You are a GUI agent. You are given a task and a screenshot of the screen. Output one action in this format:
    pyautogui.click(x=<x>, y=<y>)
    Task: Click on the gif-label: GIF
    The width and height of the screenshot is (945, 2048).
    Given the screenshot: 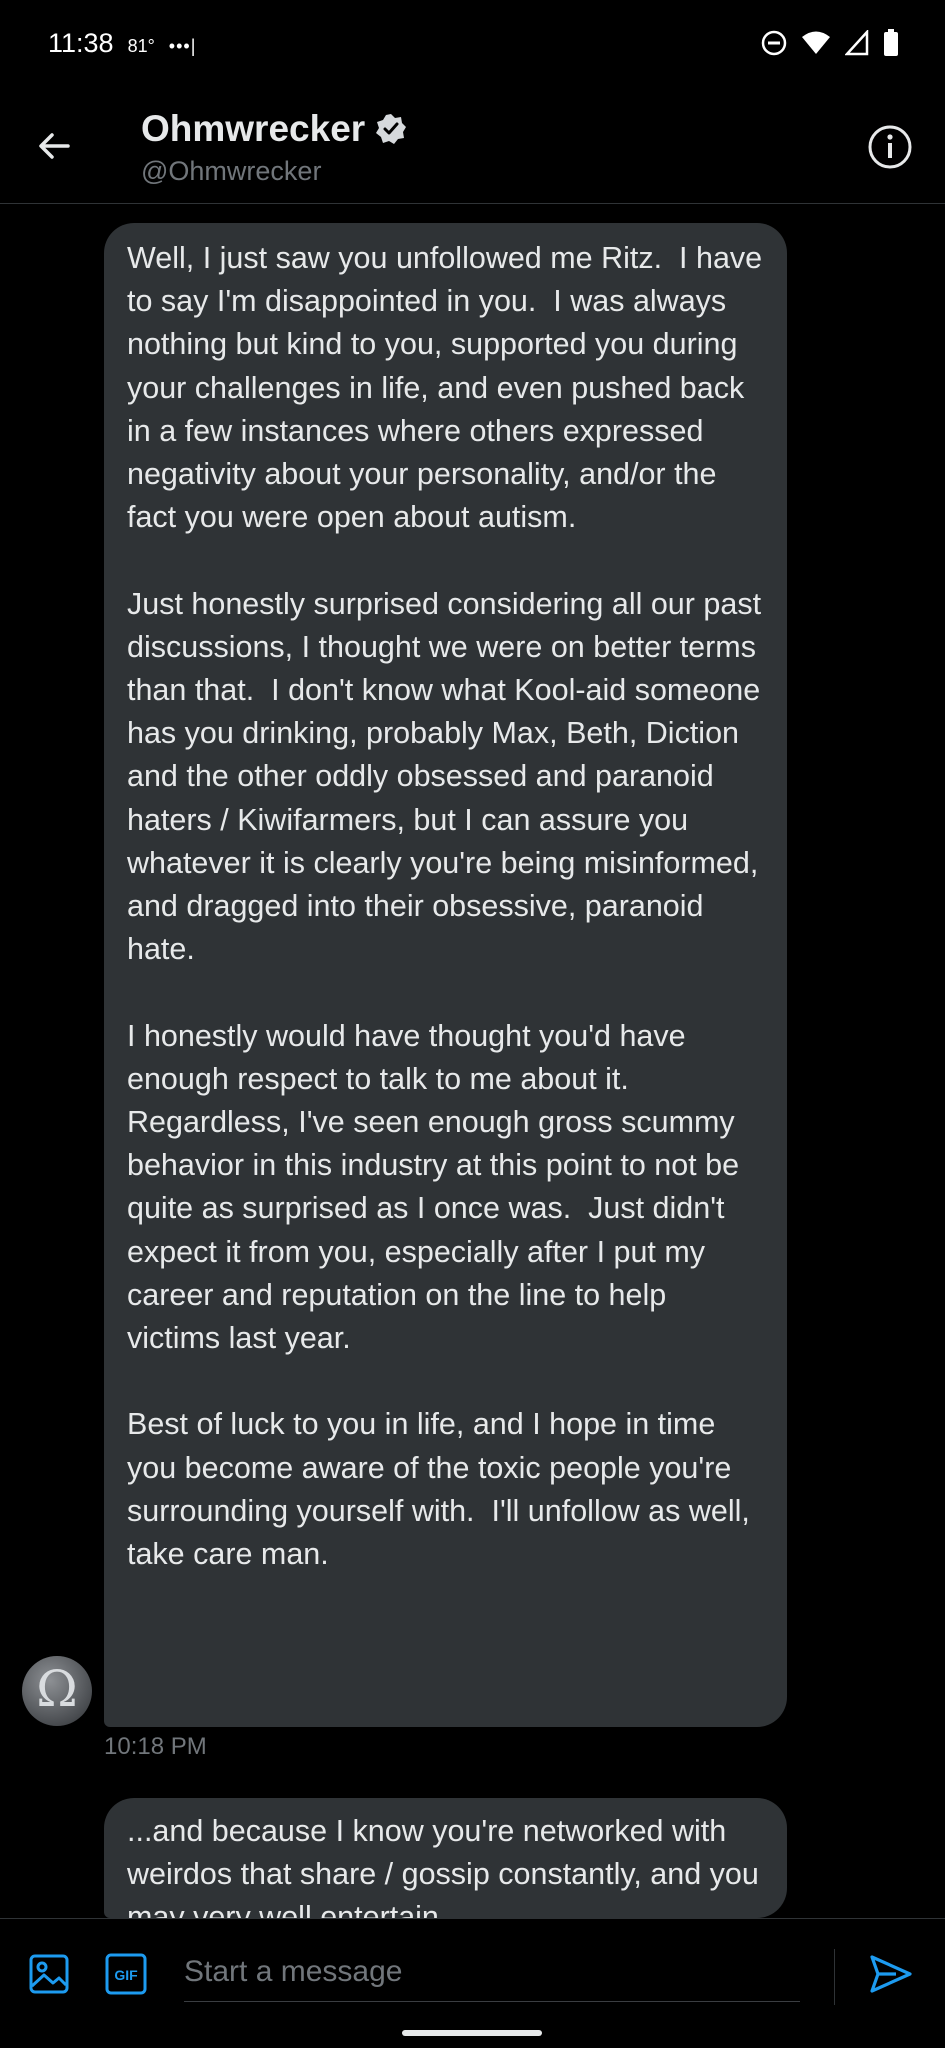 What is the action you would take?
    pyautogui.click(x=126, y=1975)
    